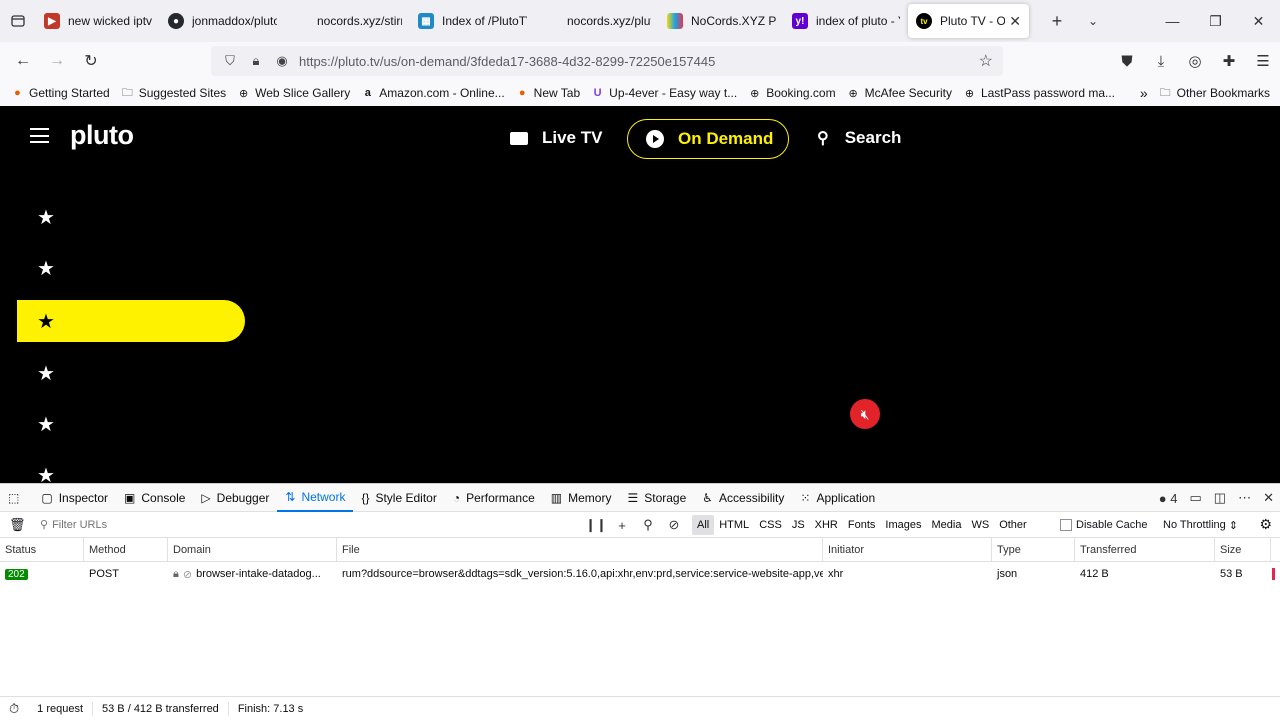 The height and width of the screenshot is (720, 1280). I want to click on col-header-method: Method, so click(126, 550).